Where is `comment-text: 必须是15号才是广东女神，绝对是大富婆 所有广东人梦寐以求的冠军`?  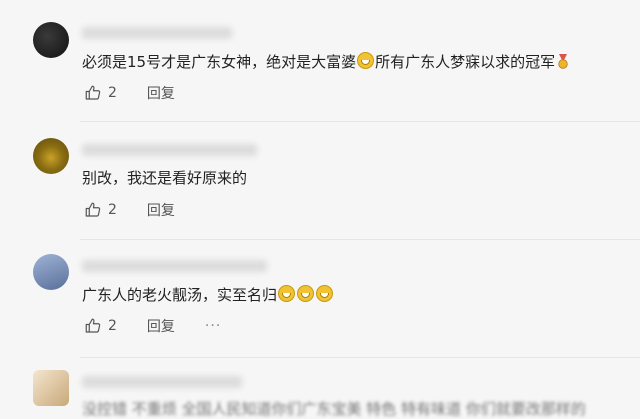
comment-text: 必须是15号才是广东女神，绝对是大富婆 所有广东人梦寐以求的冠军 is located at coordinates (325, 62).